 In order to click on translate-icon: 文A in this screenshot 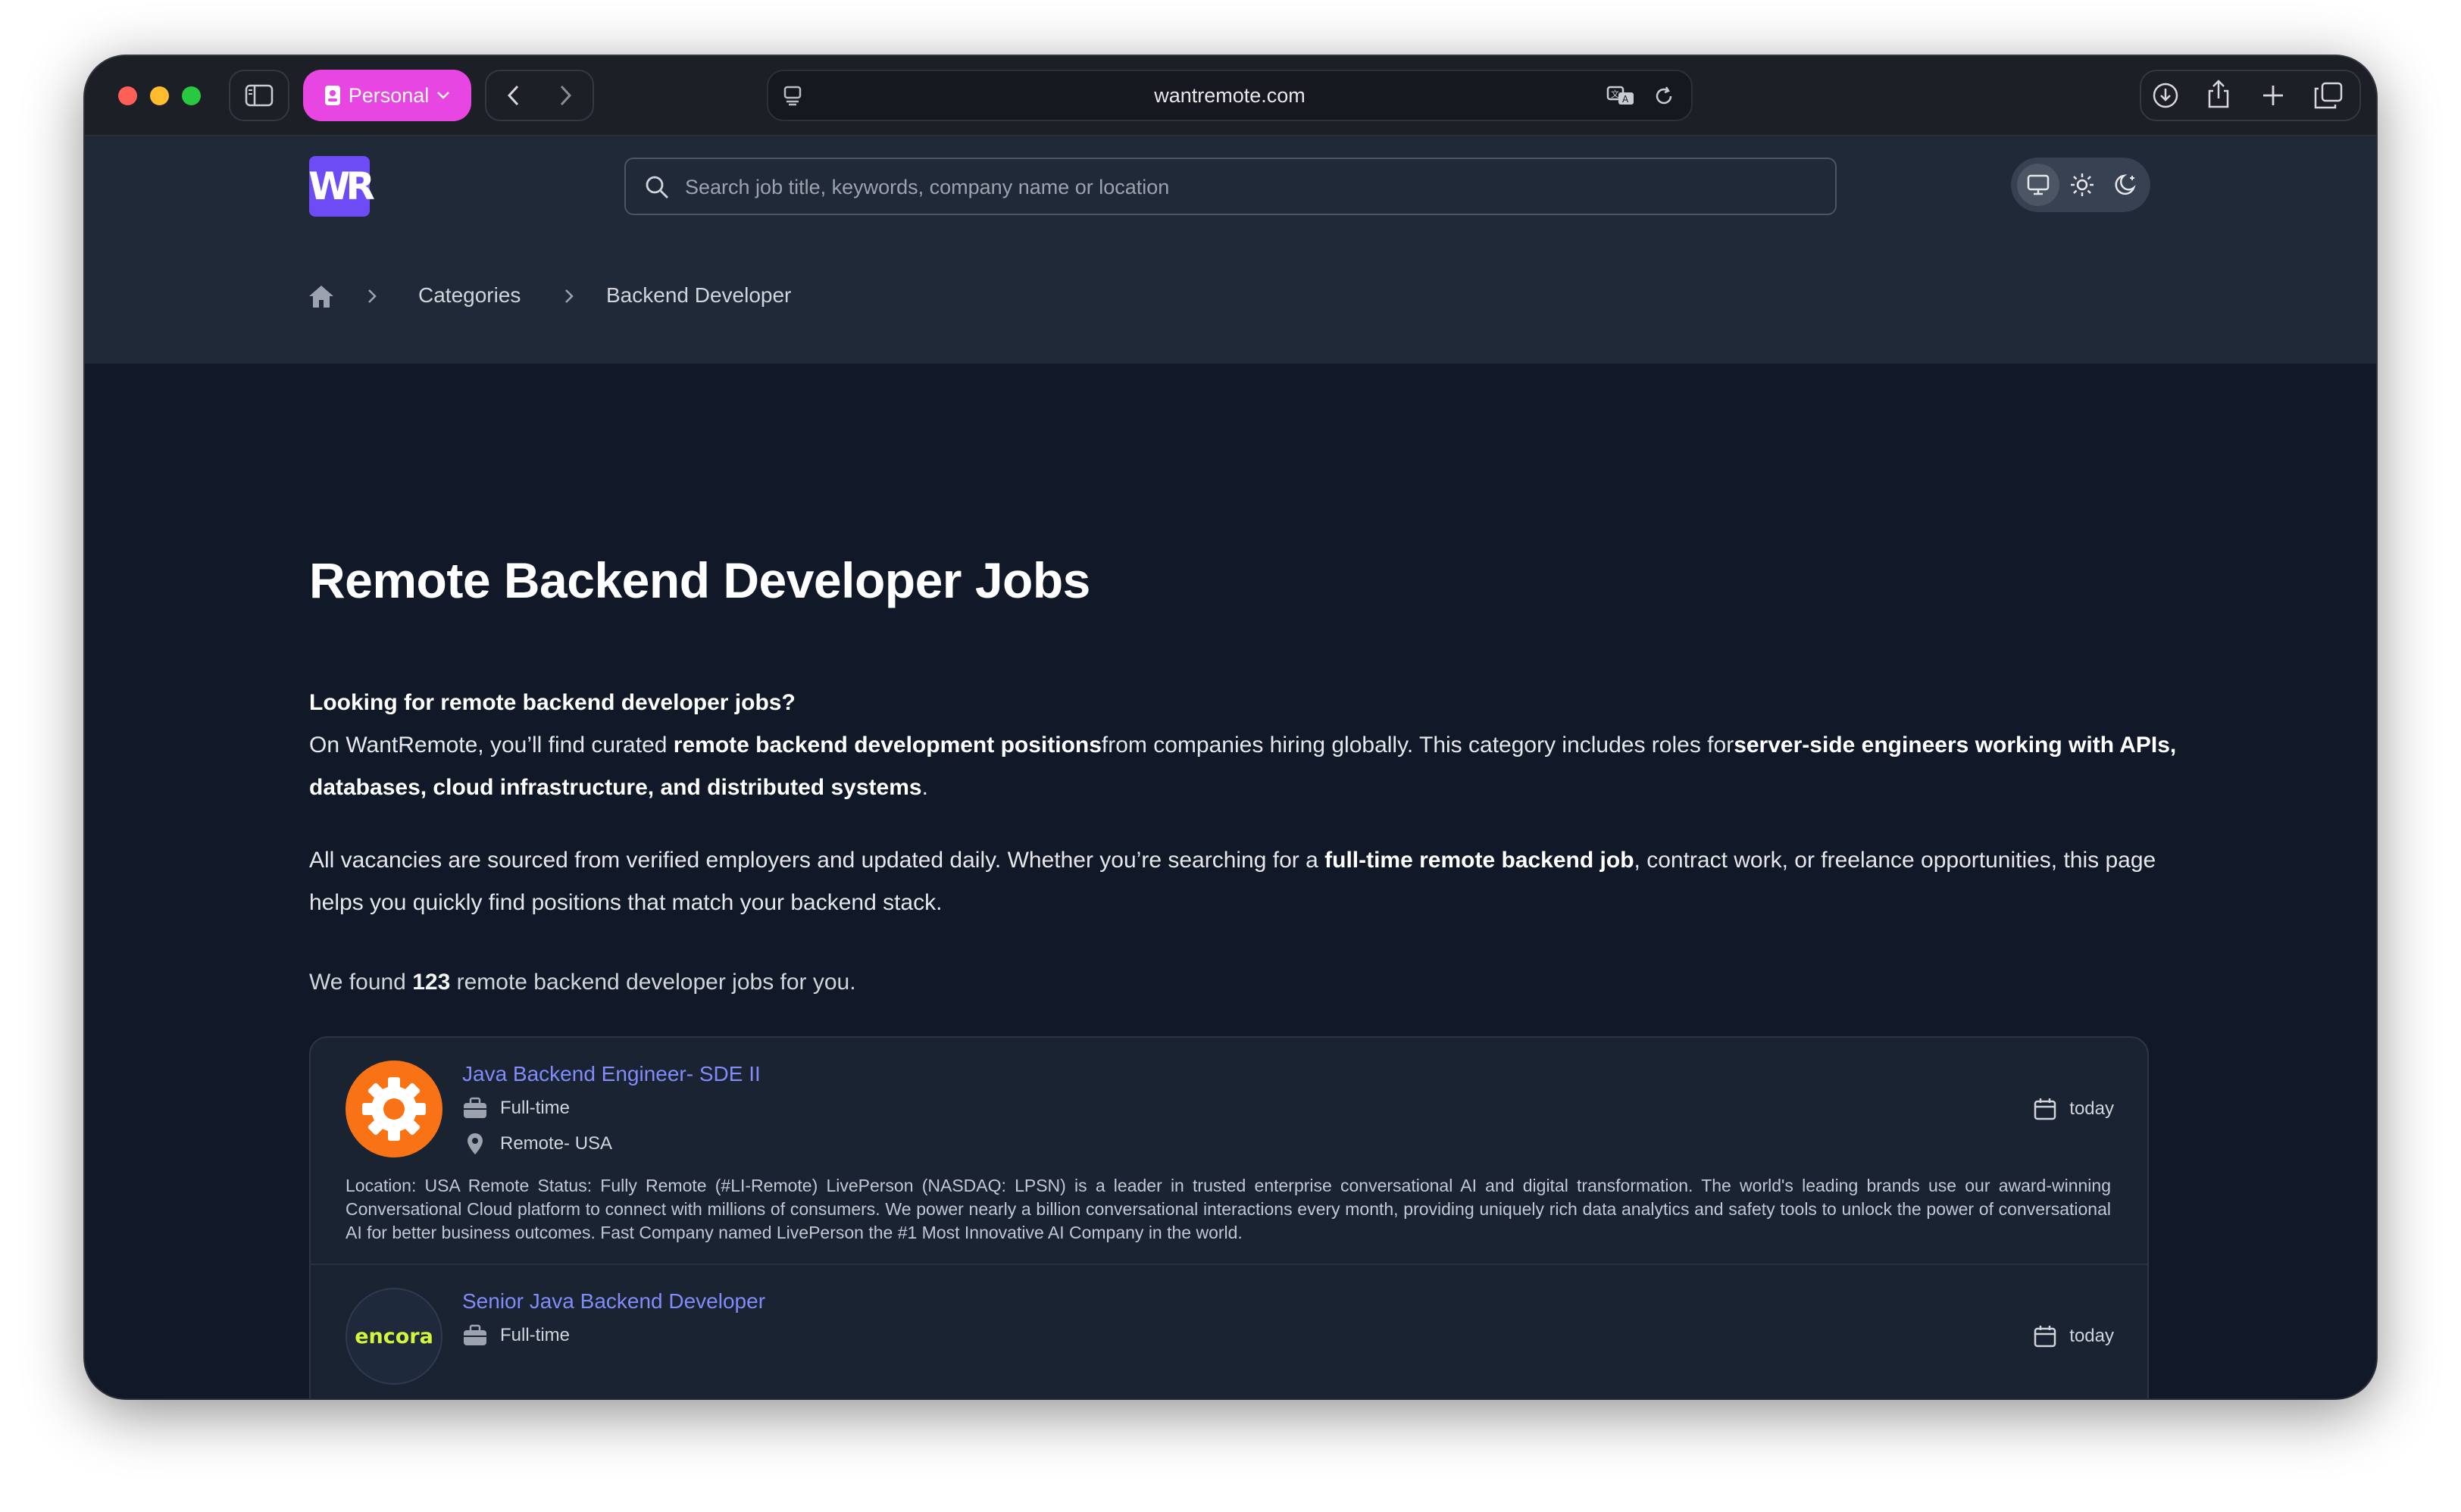, I will do `click(1621, 96)`.